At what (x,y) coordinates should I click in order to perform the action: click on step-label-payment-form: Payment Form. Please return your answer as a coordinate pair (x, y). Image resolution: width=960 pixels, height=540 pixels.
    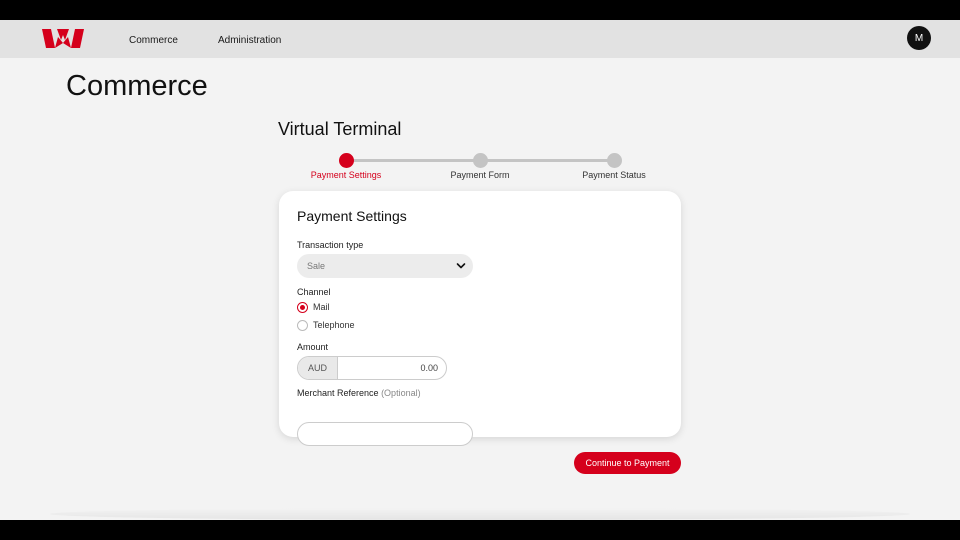
    Looking at the image, I should click on (480, 175).